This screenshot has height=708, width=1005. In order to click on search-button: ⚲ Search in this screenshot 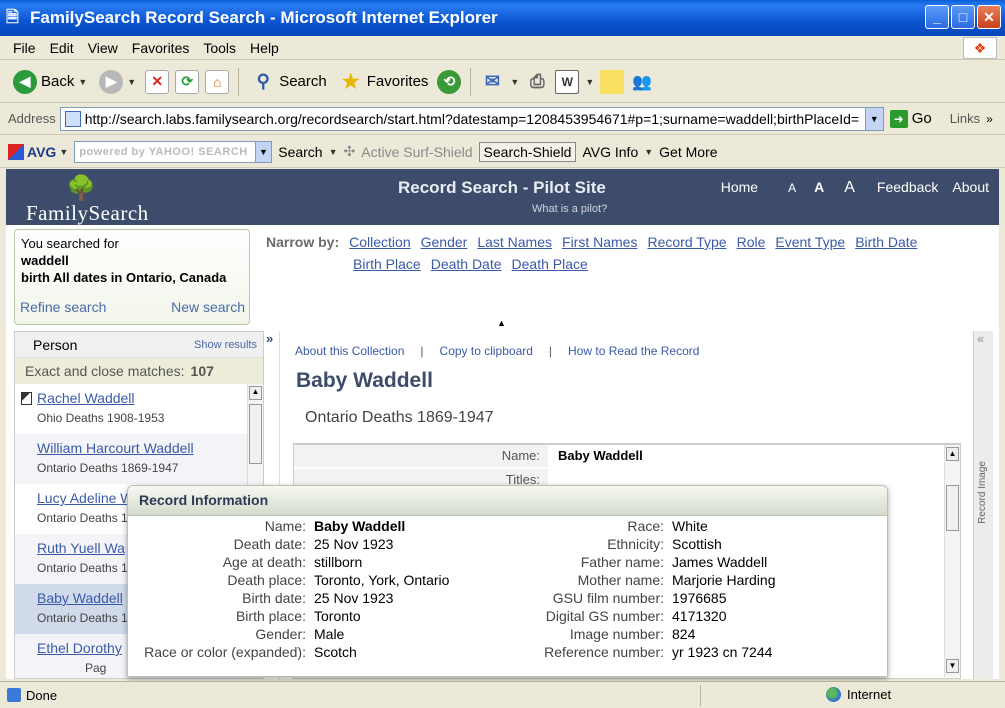, I will do `click(289, 82)`.